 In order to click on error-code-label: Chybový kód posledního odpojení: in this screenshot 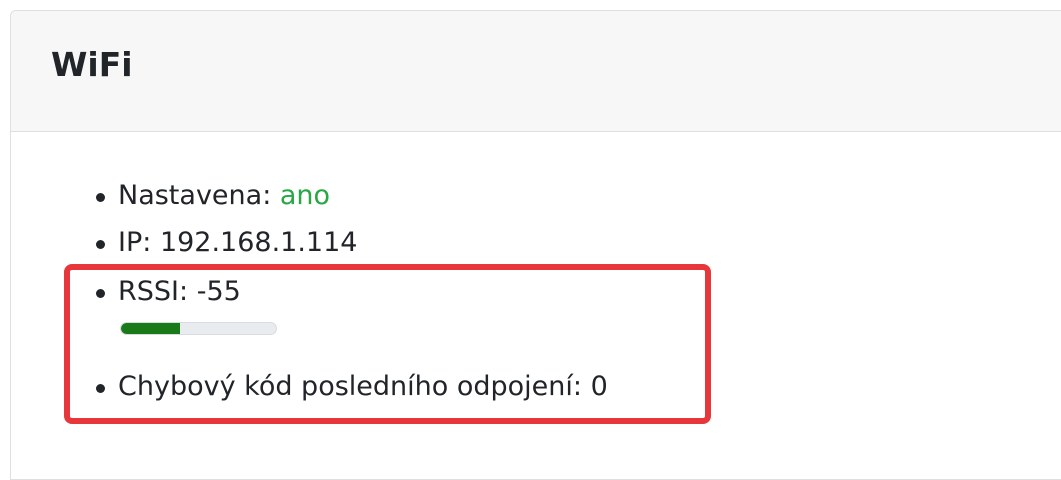, I will do `click(350, 386)`.